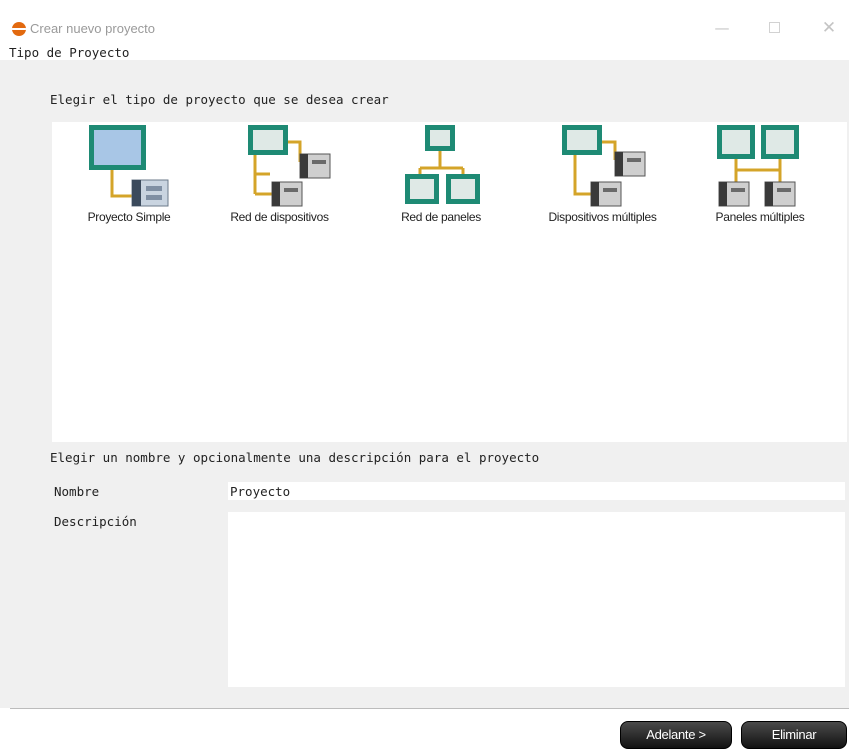 The image size is (849, 752). I want to click on name-label: Nombre, so click(77, 491).